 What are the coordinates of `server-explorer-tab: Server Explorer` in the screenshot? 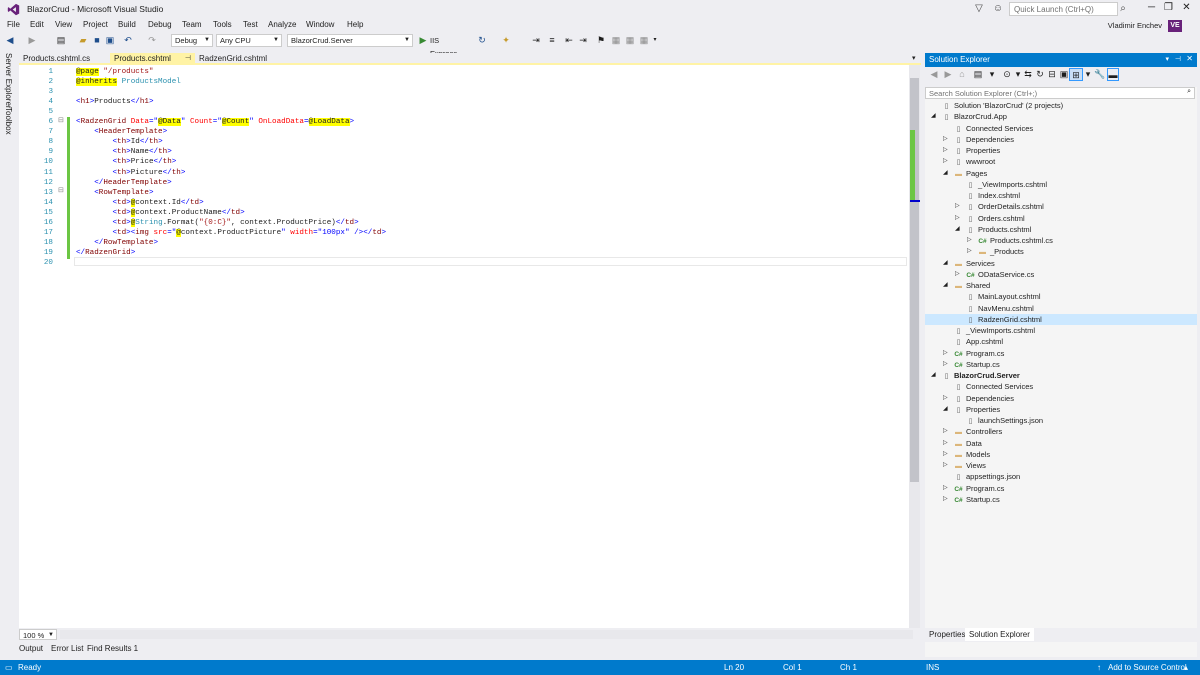 It's located at (8, 81).